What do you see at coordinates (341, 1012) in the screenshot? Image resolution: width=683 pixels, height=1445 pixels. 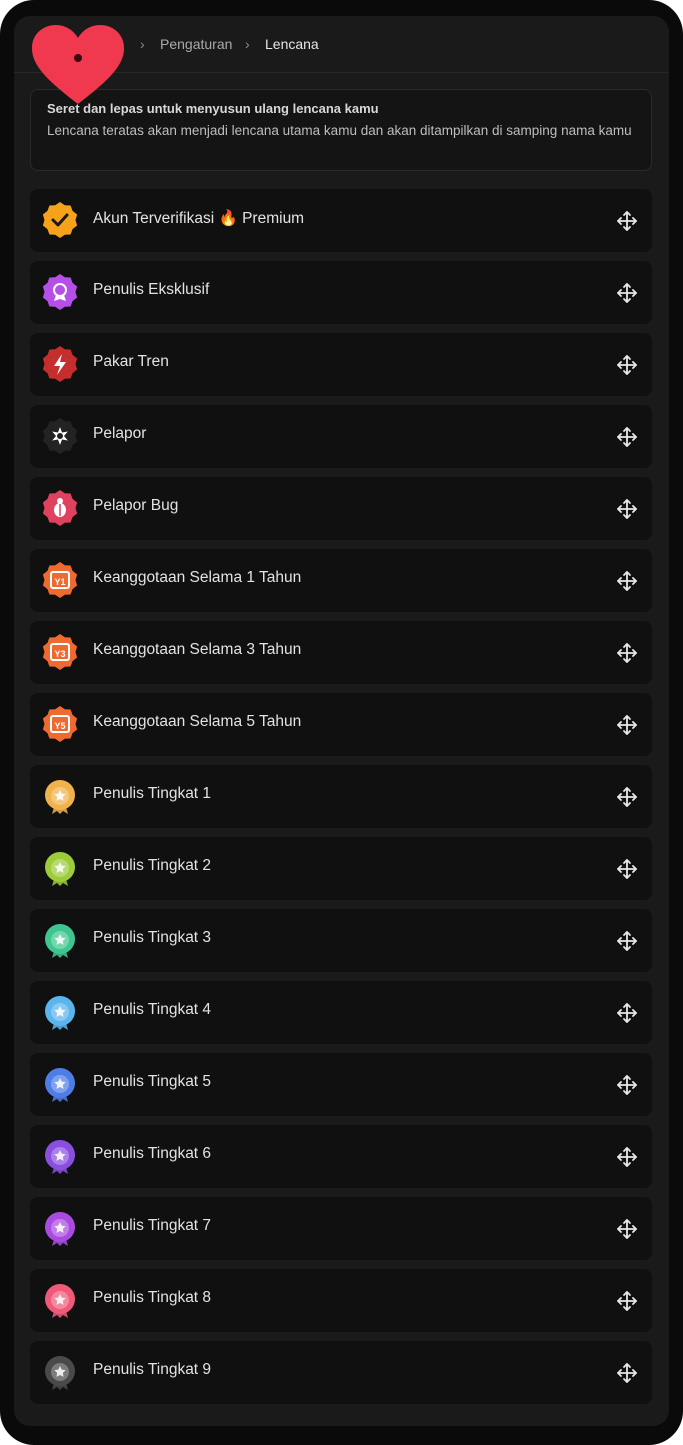 I see `badge-row: Penulis Tingkat 4` at bounding box center [341, 1012].